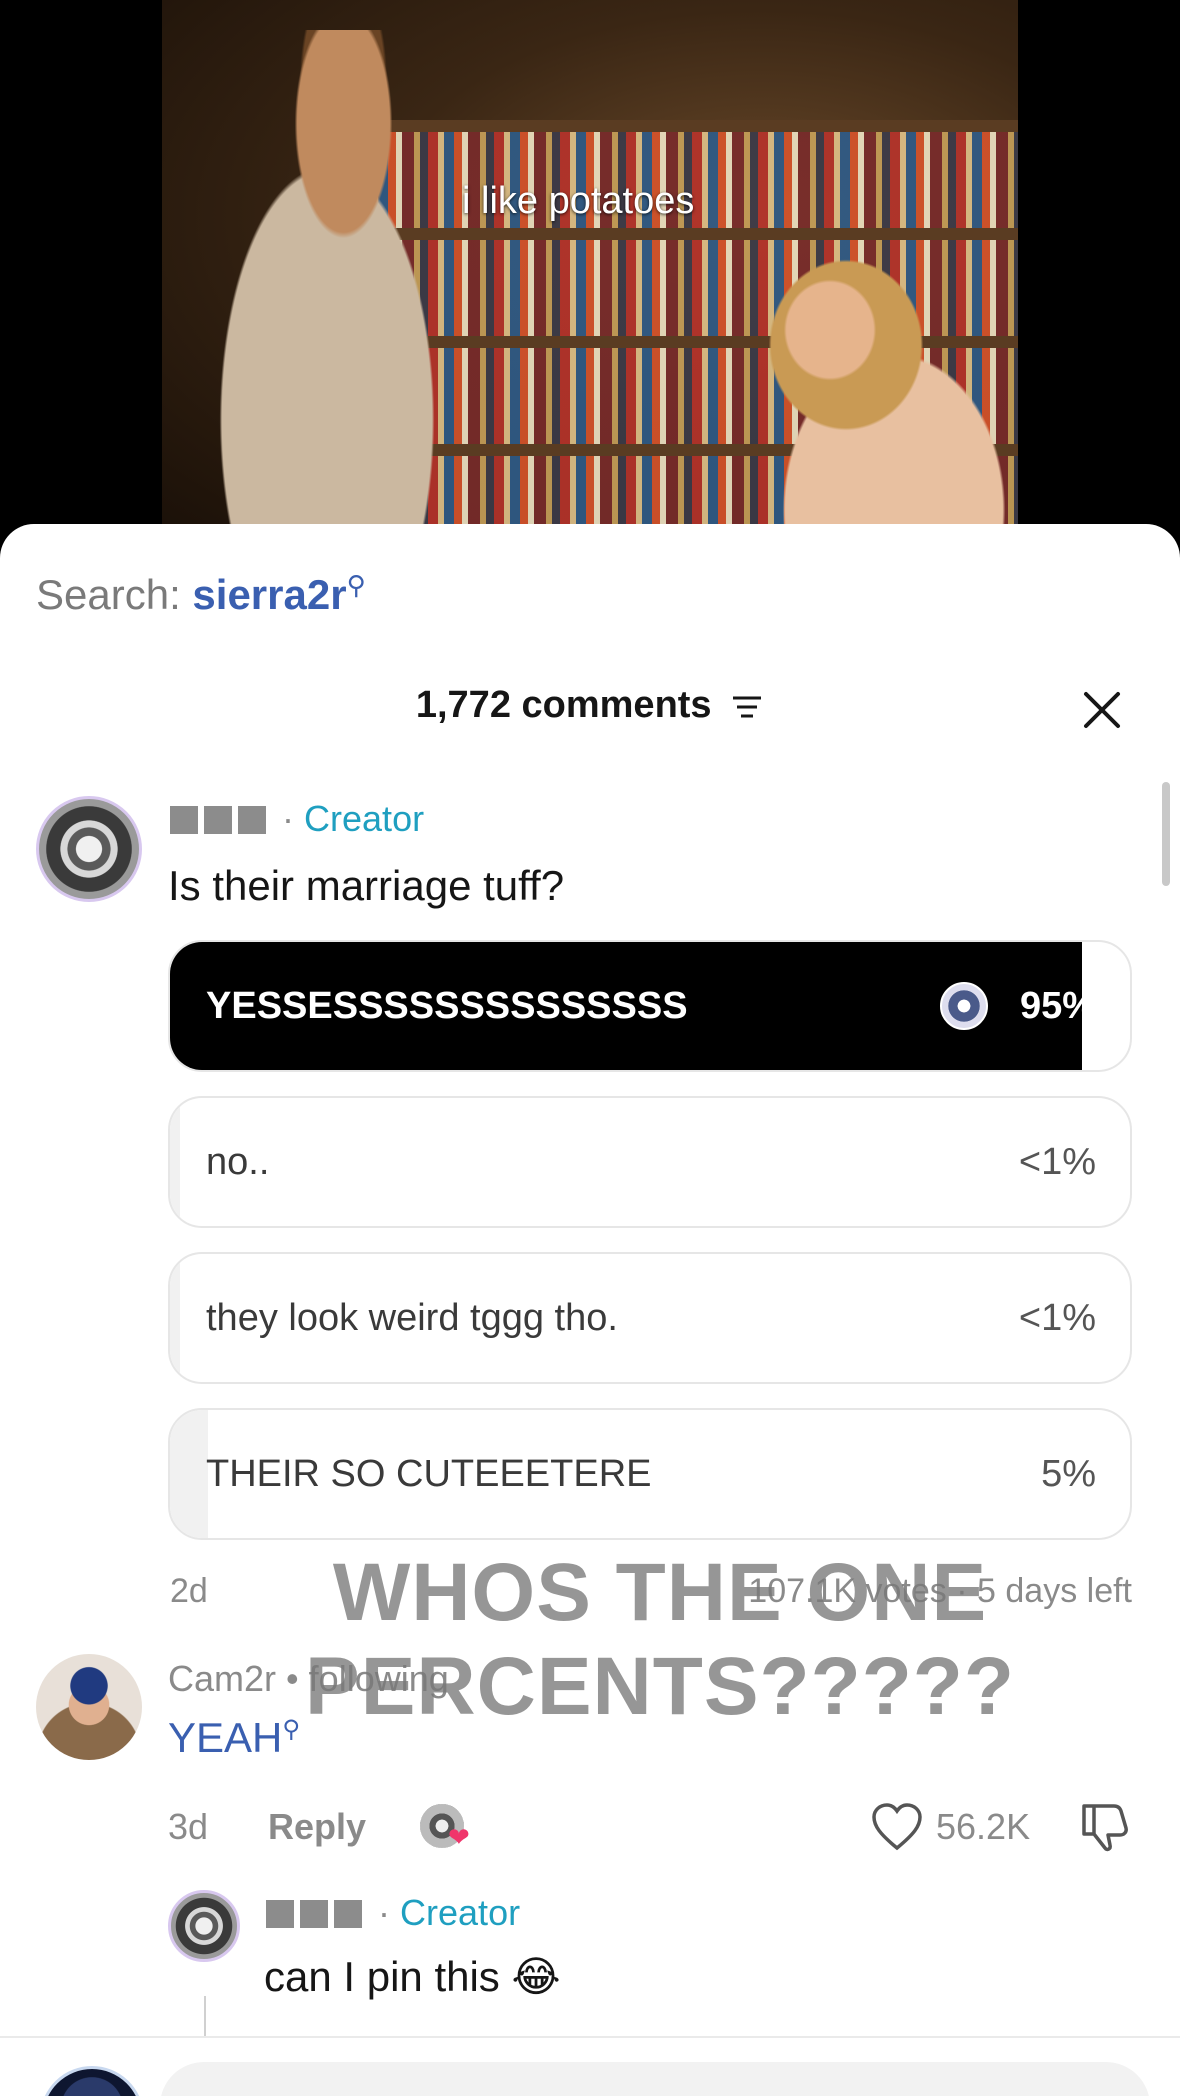 The image size is (1180, 2096). Describe the element at coordinates (447, 1006) in the screenshot. I see `poll-option-label: YESSESSSSSSSSSSSSSS` at that location.